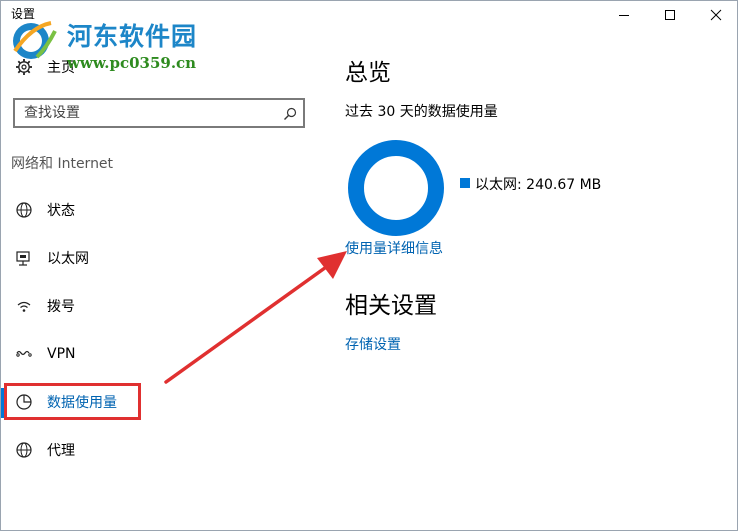  I want to click on sidebar-section-label: 网络和 Internet, so click(62, 164).